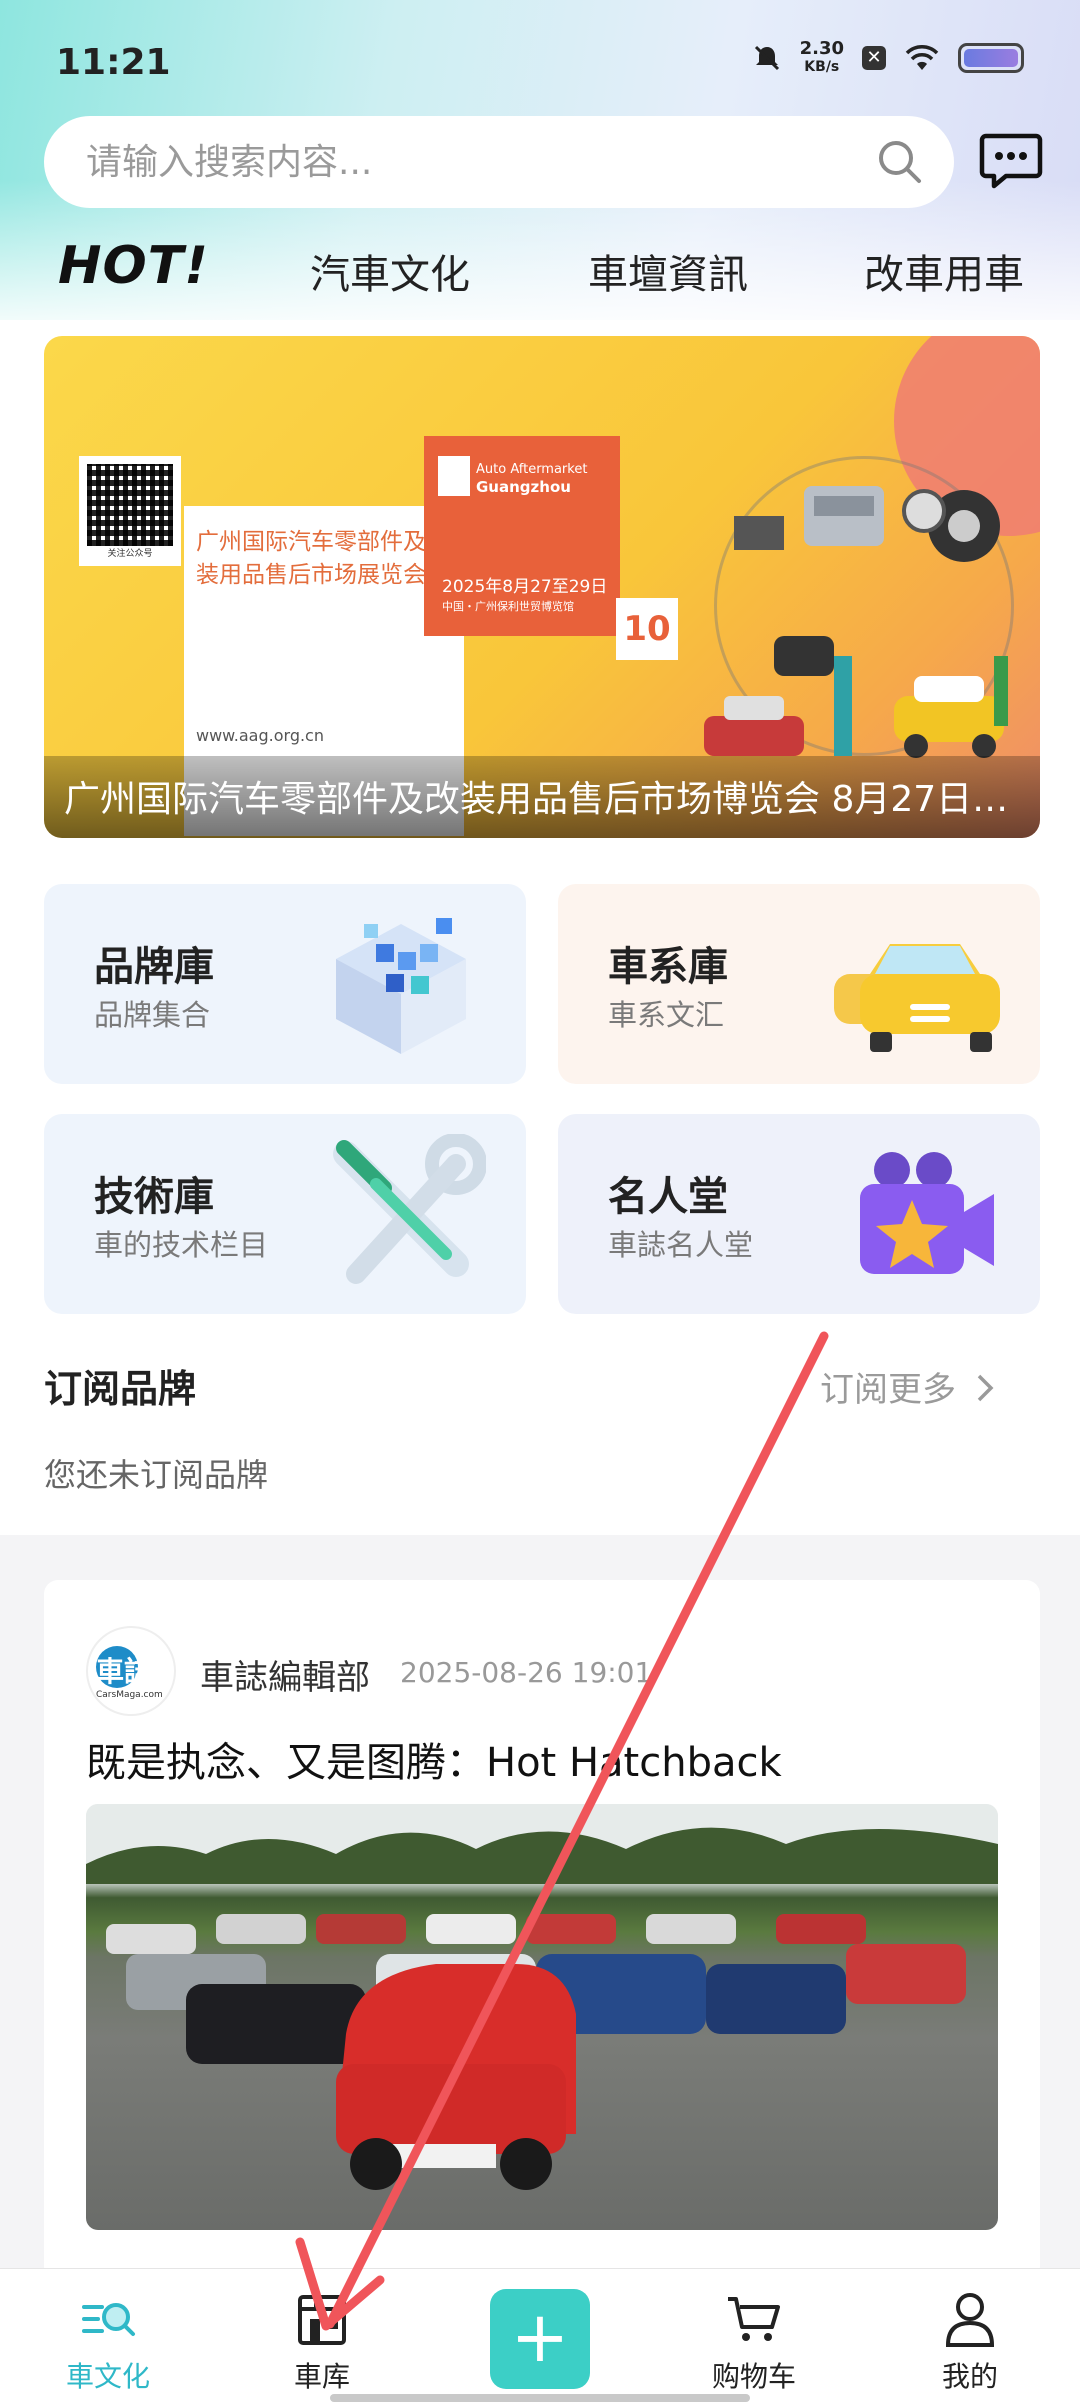 This screenshot has height=2408, width=1080. I want to click on status-bar: 11:21 2.30 KB/s ✕, so click(540, 62).